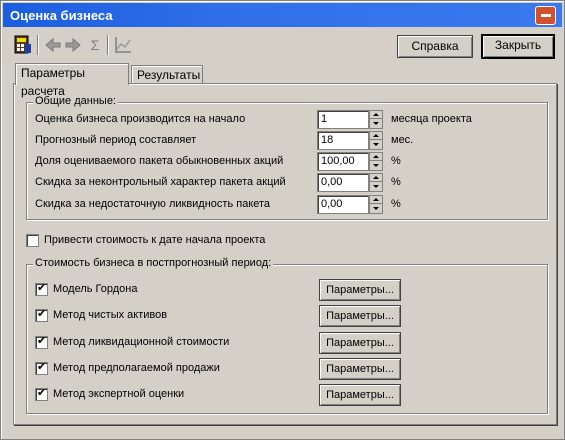 Image resolution: width=565 pixels, height=440 pixels. I want to click on adjust-to-start-label: Привести стоимость к дате начала проекта, so click(154, 240).